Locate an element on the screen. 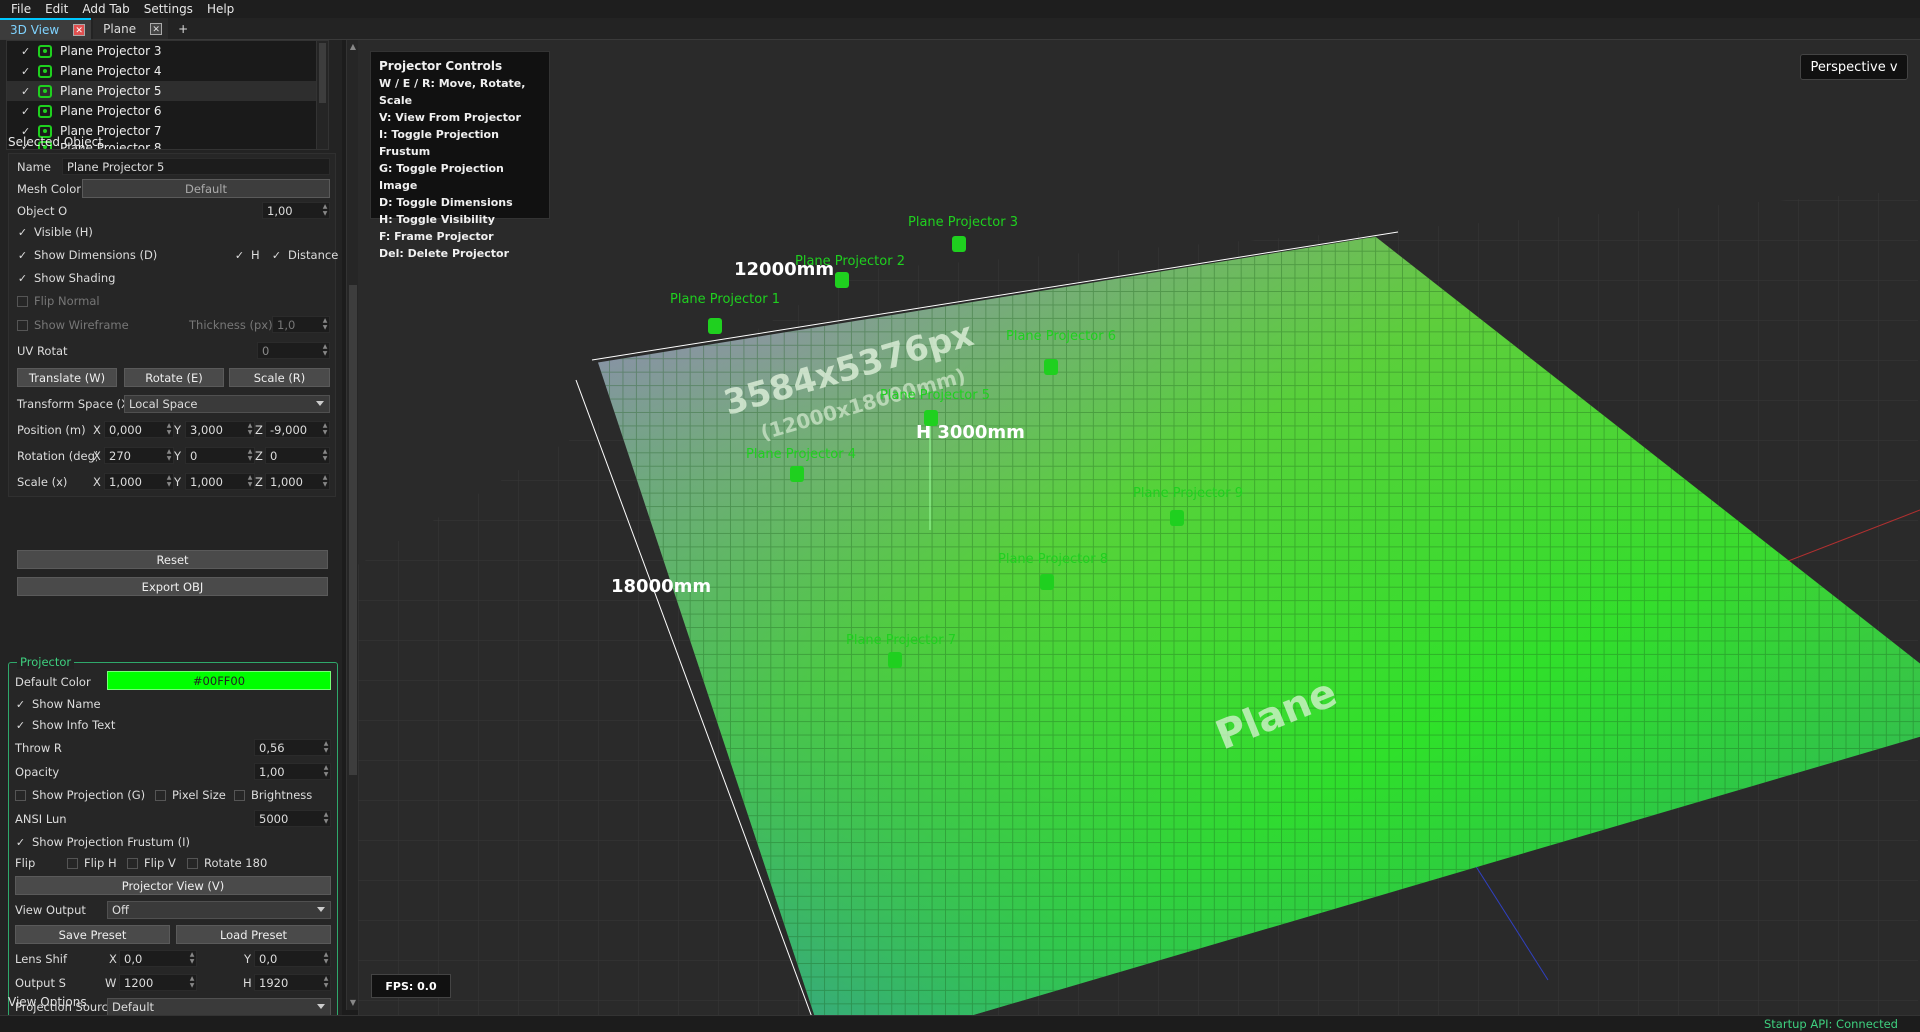 This screenshot has height=1032, width=1920. projector-view-button: Projector View (V) is located at coordinates (173, 885).